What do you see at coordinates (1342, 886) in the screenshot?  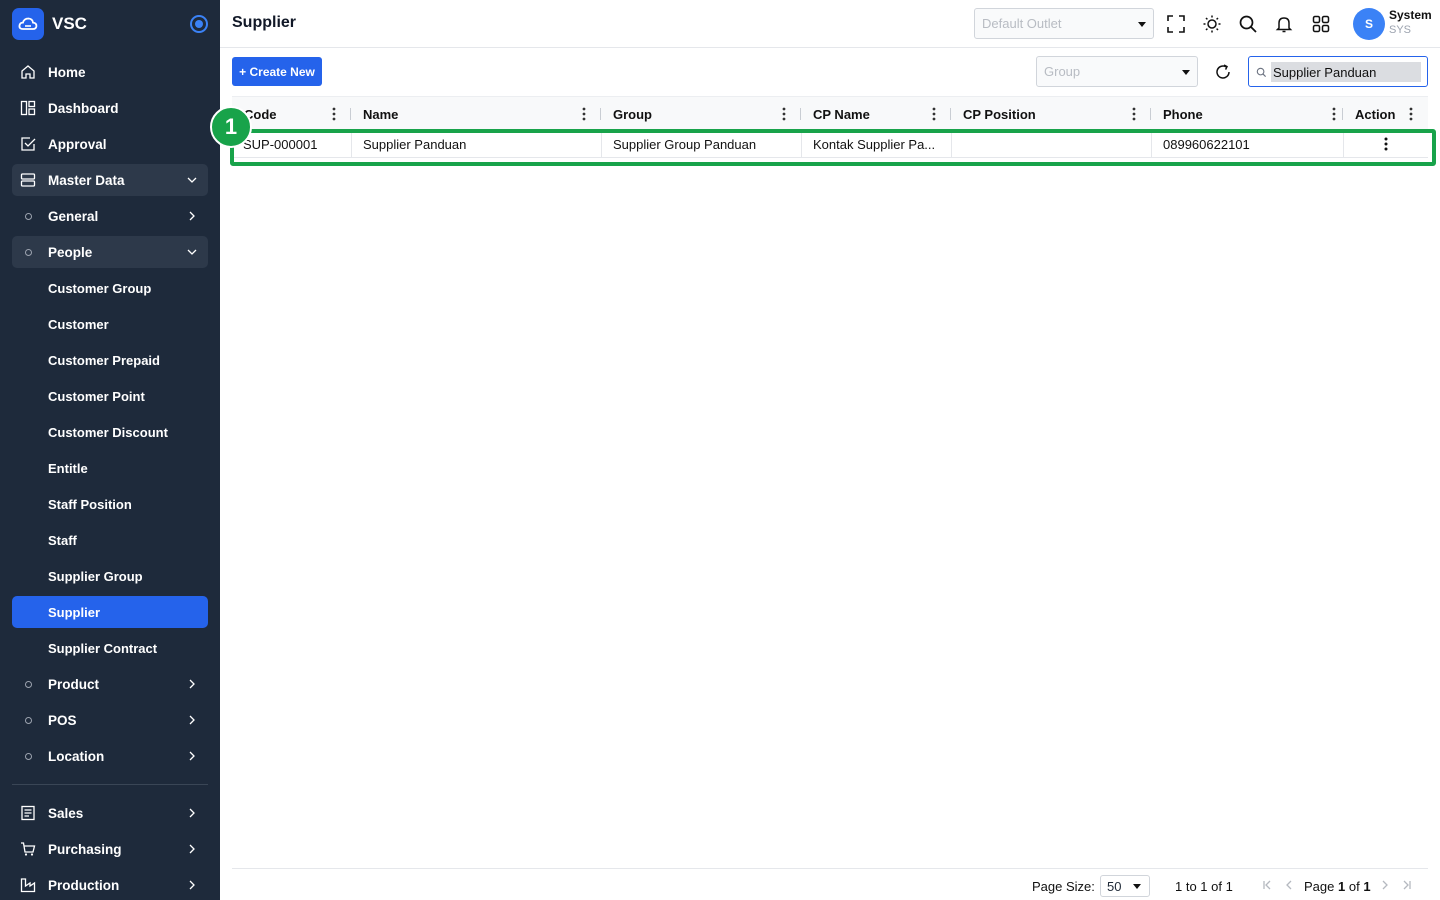 I see `page-current: 1` at bounding box center [1342, 886].